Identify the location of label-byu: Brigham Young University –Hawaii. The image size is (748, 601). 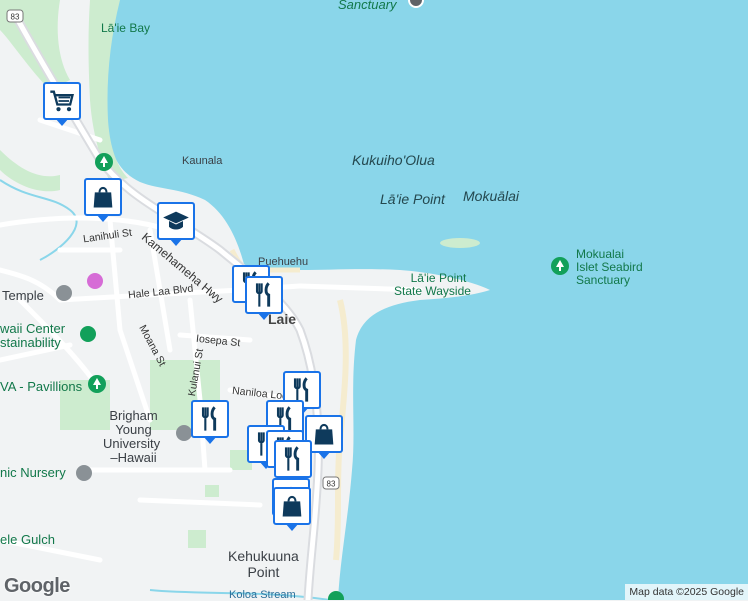
(133, 437).